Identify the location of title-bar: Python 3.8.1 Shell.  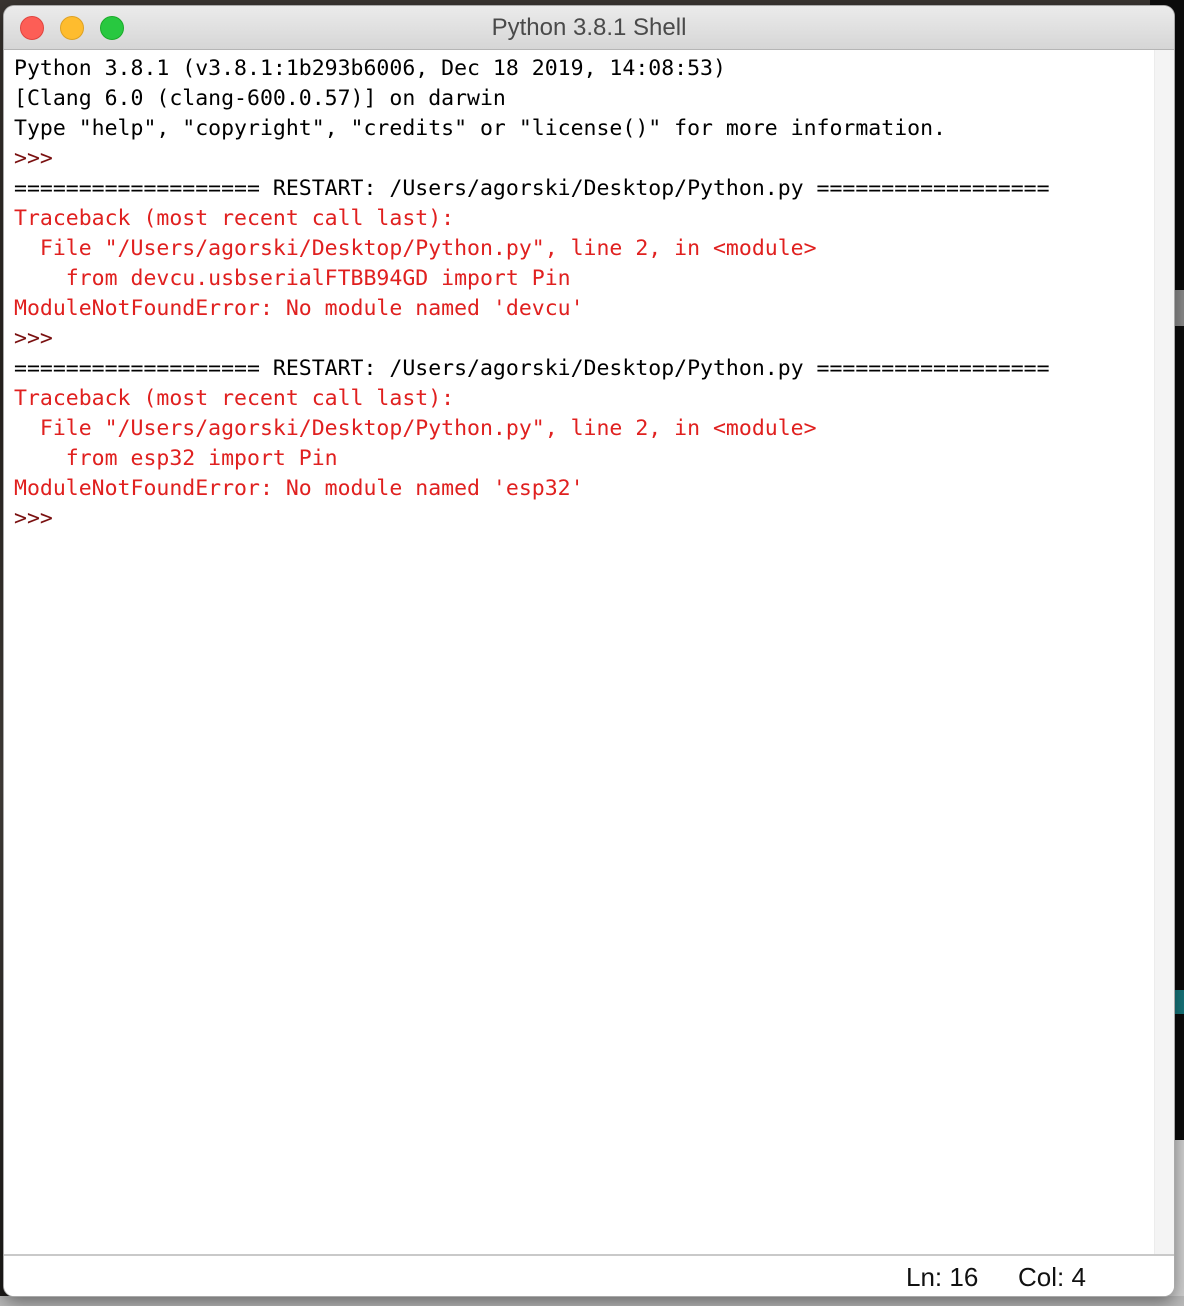
(589, 28).